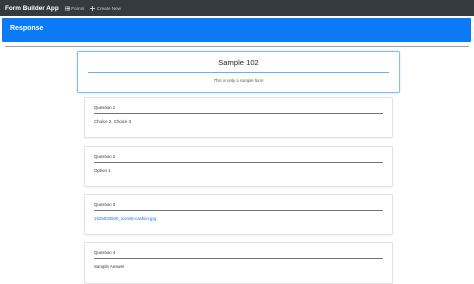 The height and width of the screenshot is (284, 474). I want to click on nav-link-forms: Forms, so click(74, 8).